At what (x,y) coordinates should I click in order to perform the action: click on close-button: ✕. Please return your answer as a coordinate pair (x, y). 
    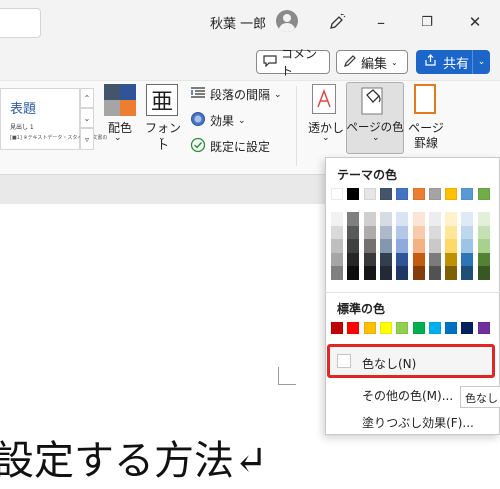
    Looking at the image, I should click on (475, 22).